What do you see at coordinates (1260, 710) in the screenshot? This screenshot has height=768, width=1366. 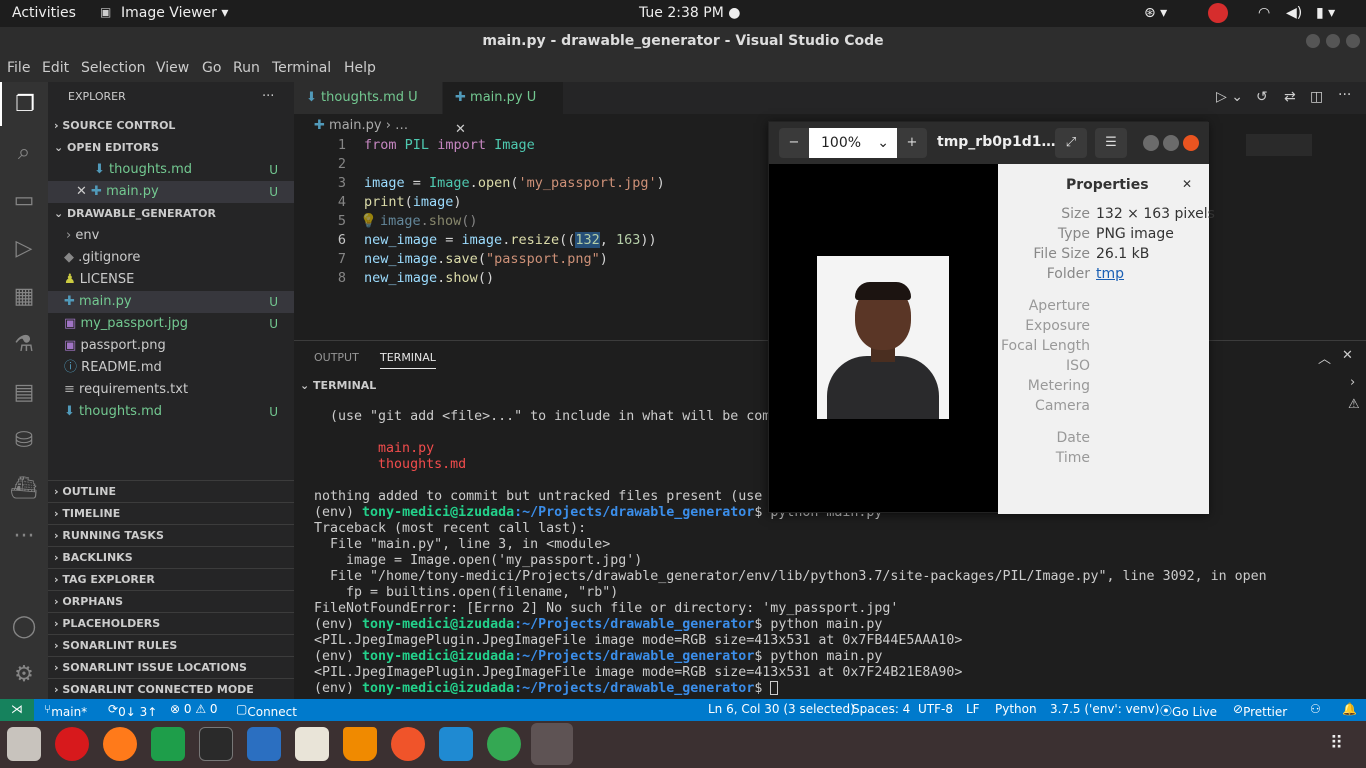 I see `prettier-button: ⊘ Prettier` at bounding box center [1260, 710].